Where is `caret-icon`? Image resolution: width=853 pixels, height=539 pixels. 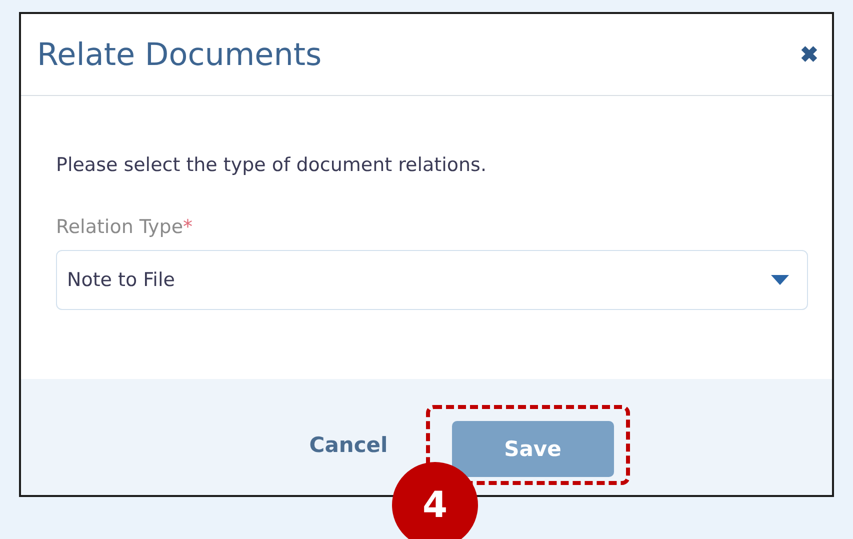
caret-icon is located at coordinates (780, 280).